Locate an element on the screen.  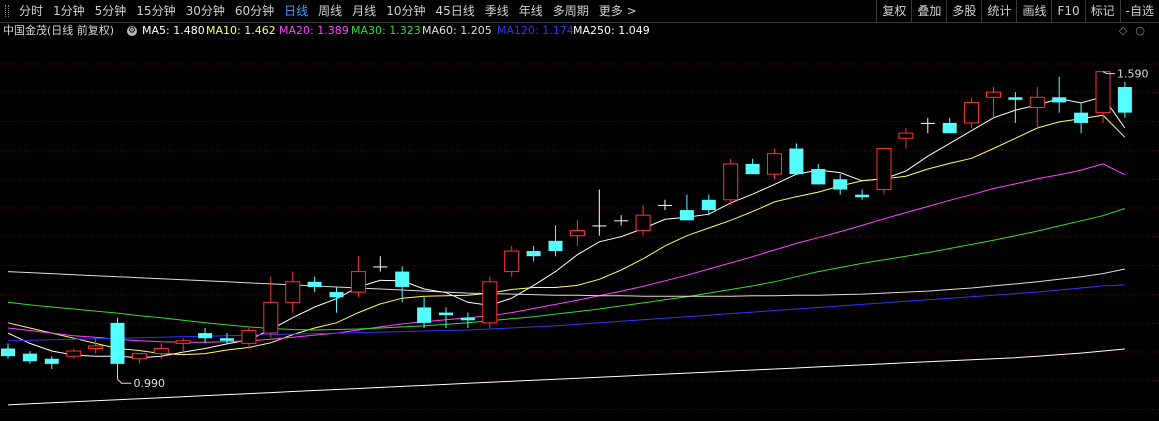
tab-period-2: 5分钟 is located at coordinates (111, 11).